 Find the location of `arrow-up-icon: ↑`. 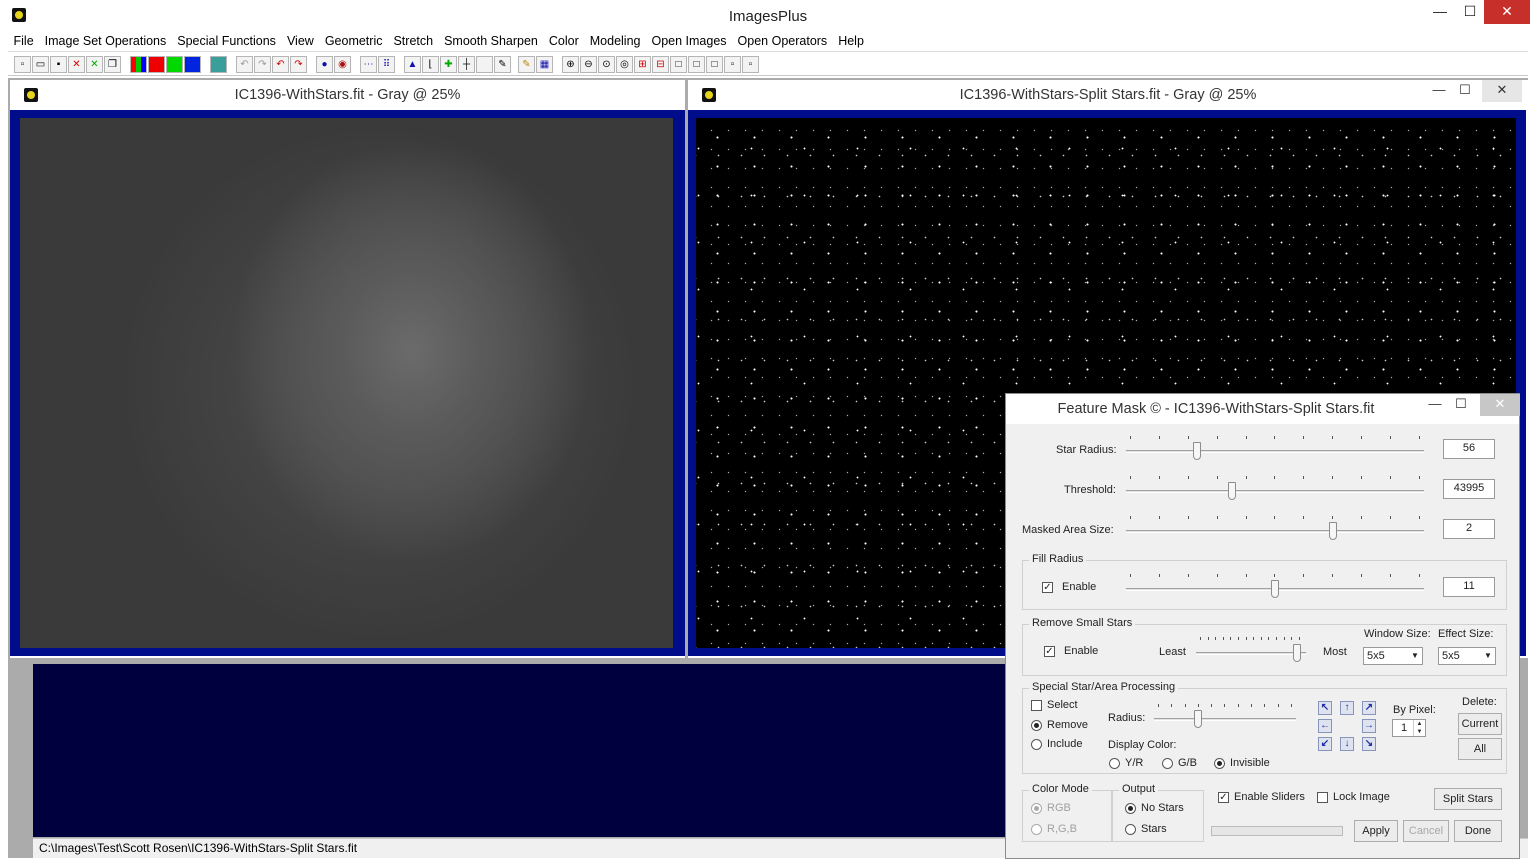

arrow-up-icon: ↑ is located at coordinates (1347, 708).